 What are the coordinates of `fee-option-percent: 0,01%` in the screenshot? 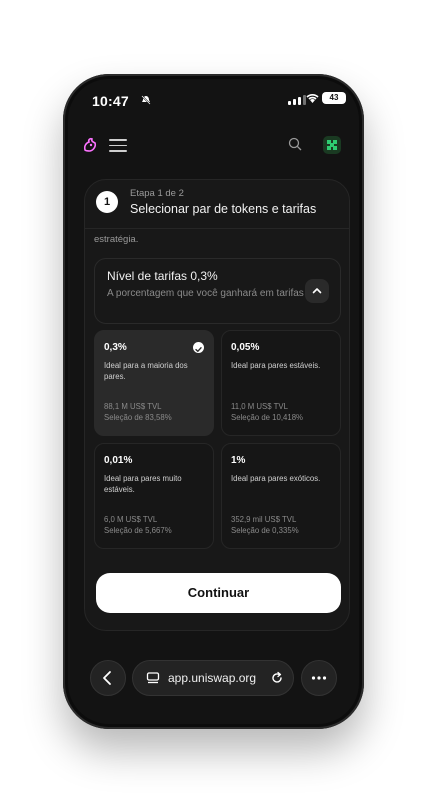 It's located at (118, 460).